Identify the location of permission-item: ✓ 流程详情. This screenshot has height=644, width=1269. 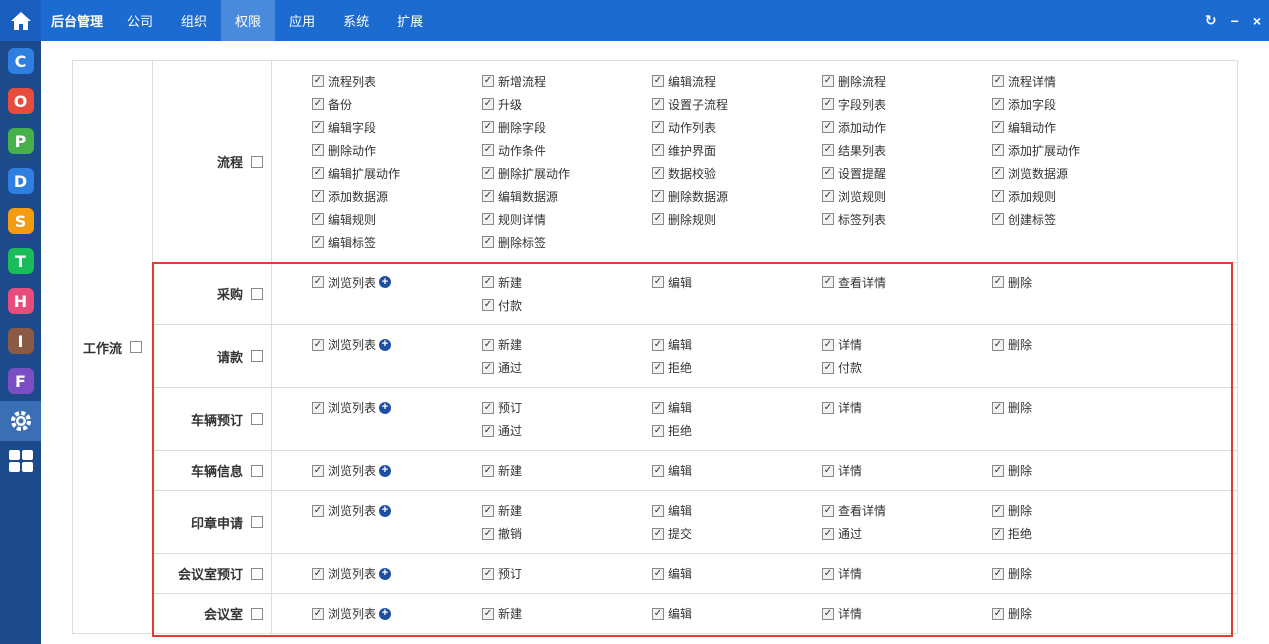
(1077, 81).